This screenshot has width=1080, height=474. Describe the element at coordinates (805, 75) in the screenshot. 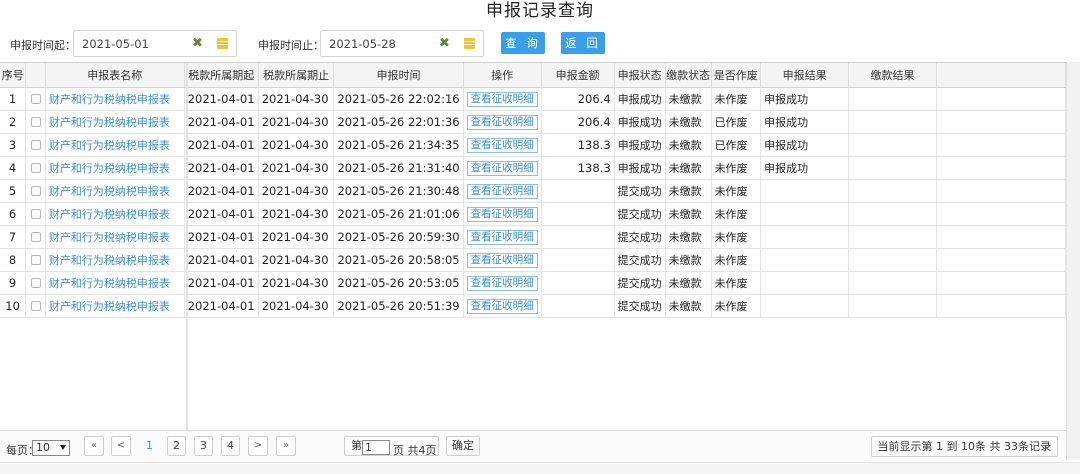

I see `col-header-result: 申报结果` at that location.